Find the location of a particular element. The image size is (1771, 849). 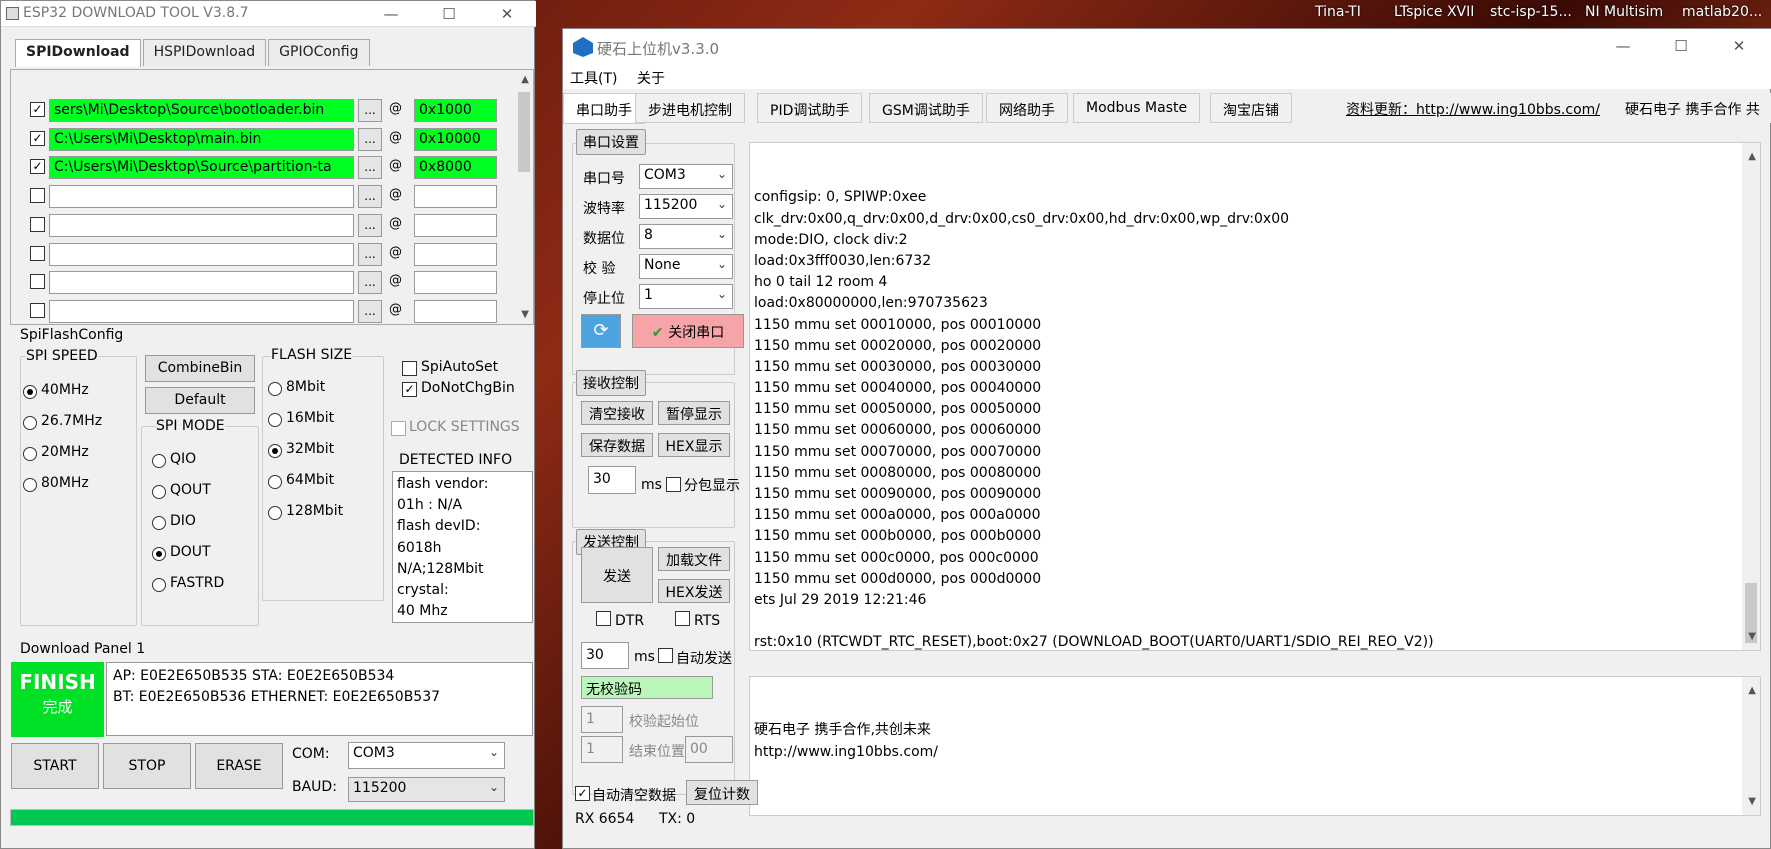

stop-button: STOP is located at coordinates (147, 766).